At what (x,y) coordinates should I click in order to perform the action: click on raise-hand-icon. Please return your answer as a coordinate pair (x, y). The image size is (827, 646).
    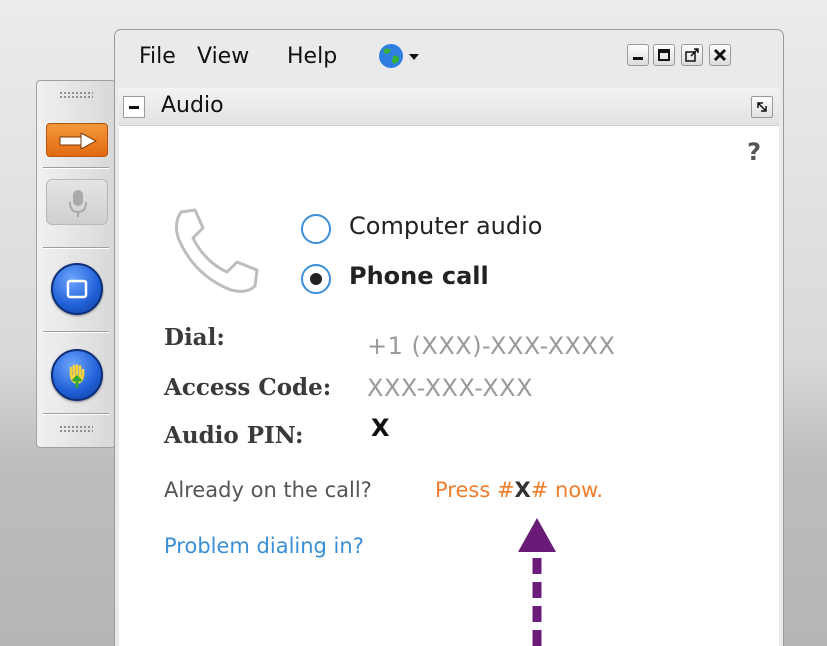
    Looking at the image, I should click on (77, 376).